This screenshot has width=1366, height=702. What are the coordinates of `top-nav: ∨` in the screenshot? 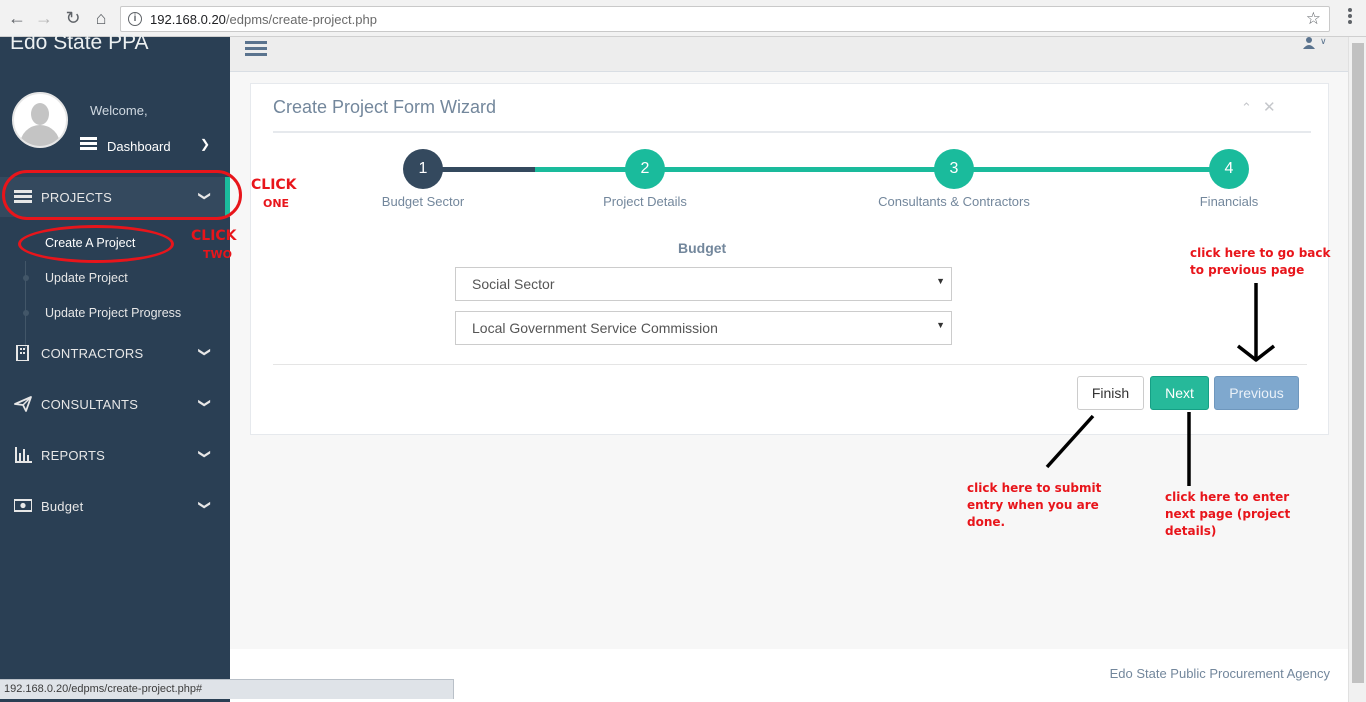 It's located at (789, 54).